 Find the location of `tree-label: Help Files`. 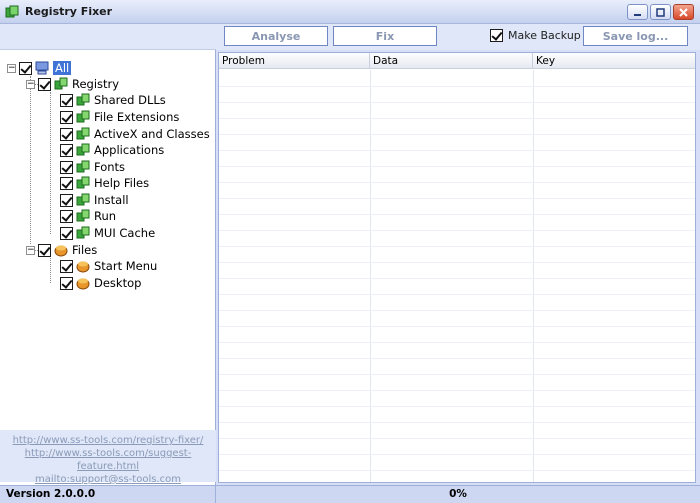

tree-label: Help Files is located at coordinates (122, 183).